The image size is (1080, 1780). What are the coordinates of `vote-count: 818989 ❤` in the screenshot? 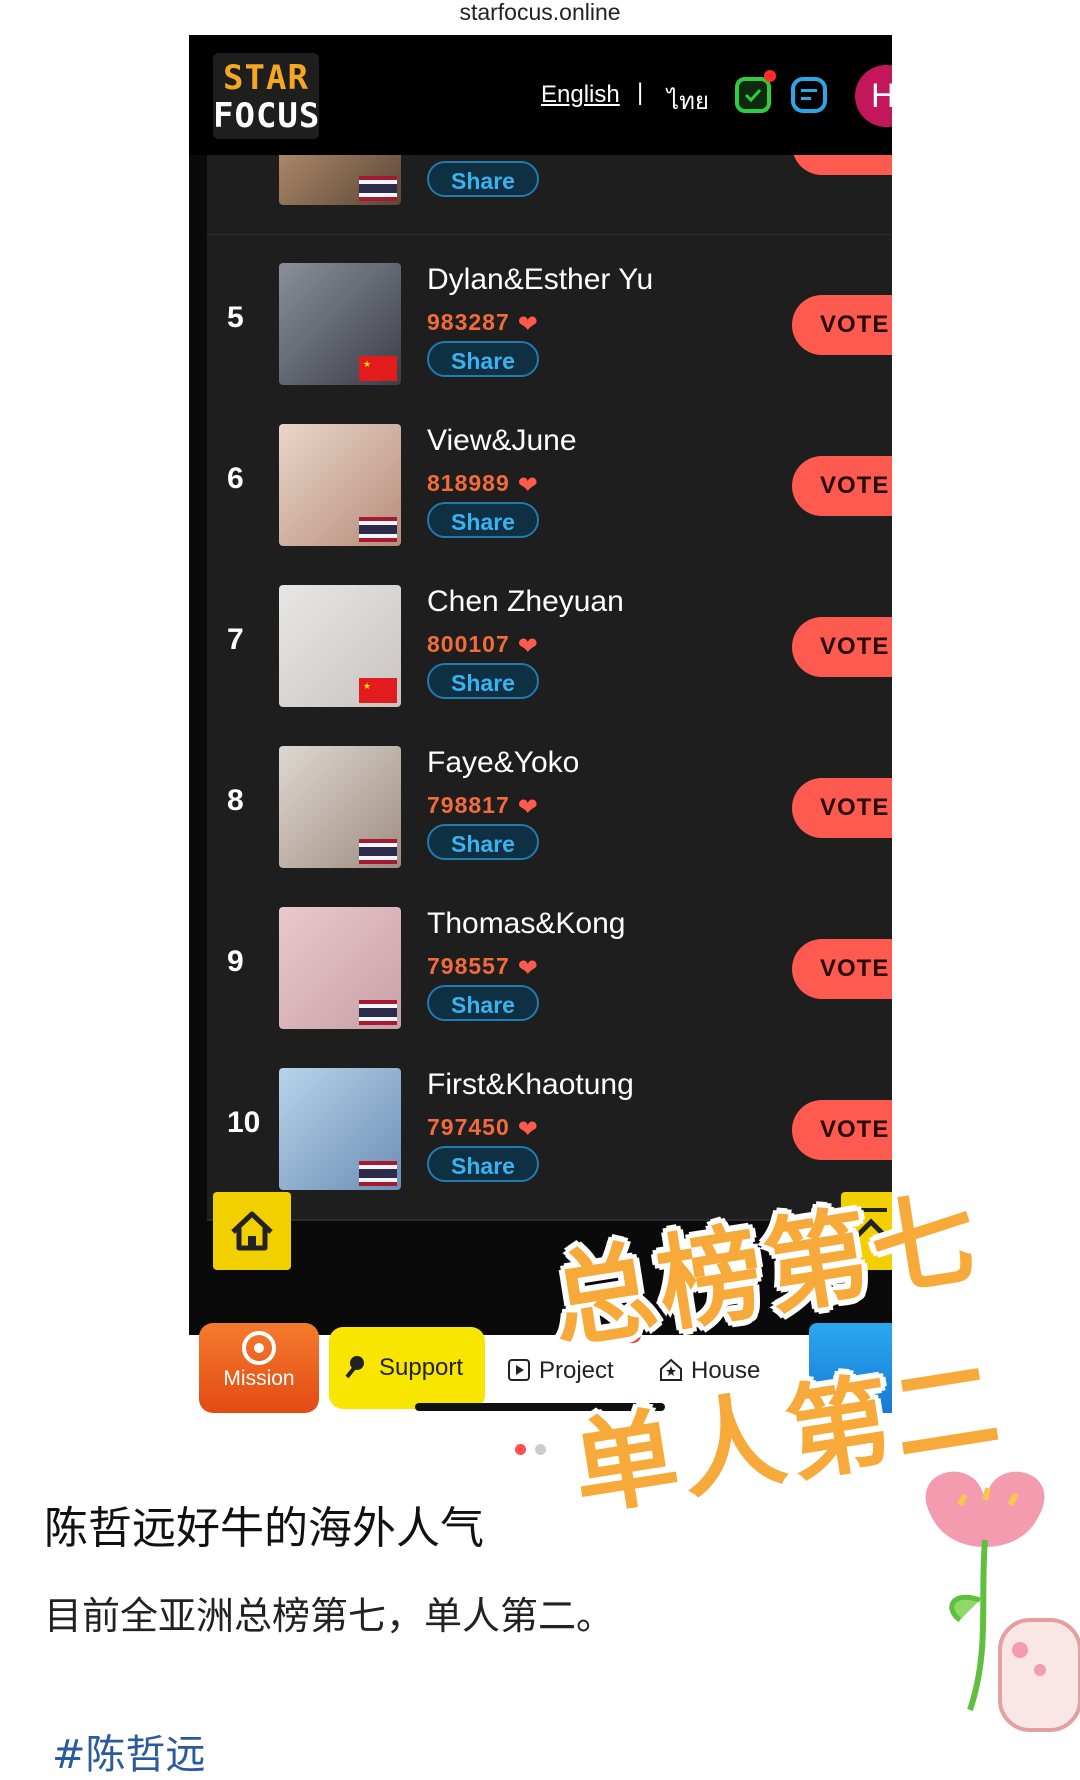 It's located at (483, 485).